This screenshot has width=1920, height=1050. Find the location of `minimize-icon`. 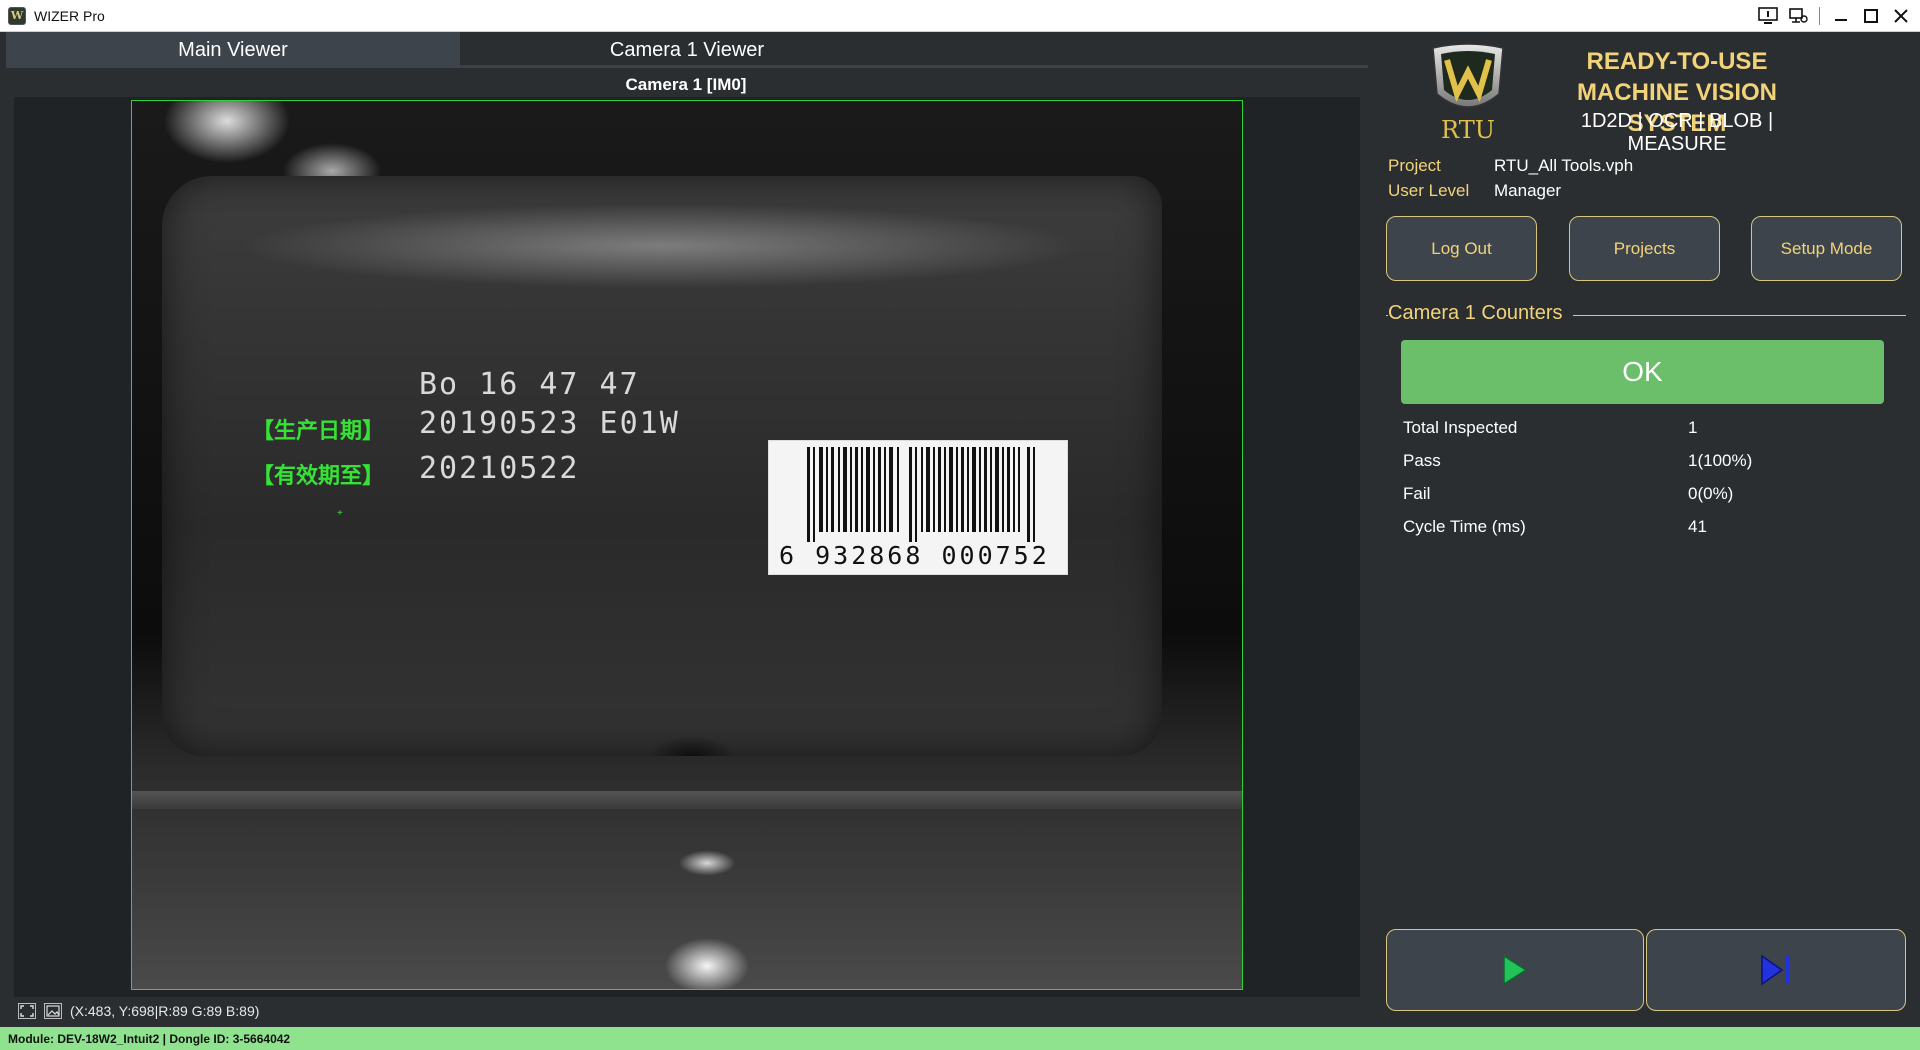

minimize-icon is located at coordinates (1841, 16).